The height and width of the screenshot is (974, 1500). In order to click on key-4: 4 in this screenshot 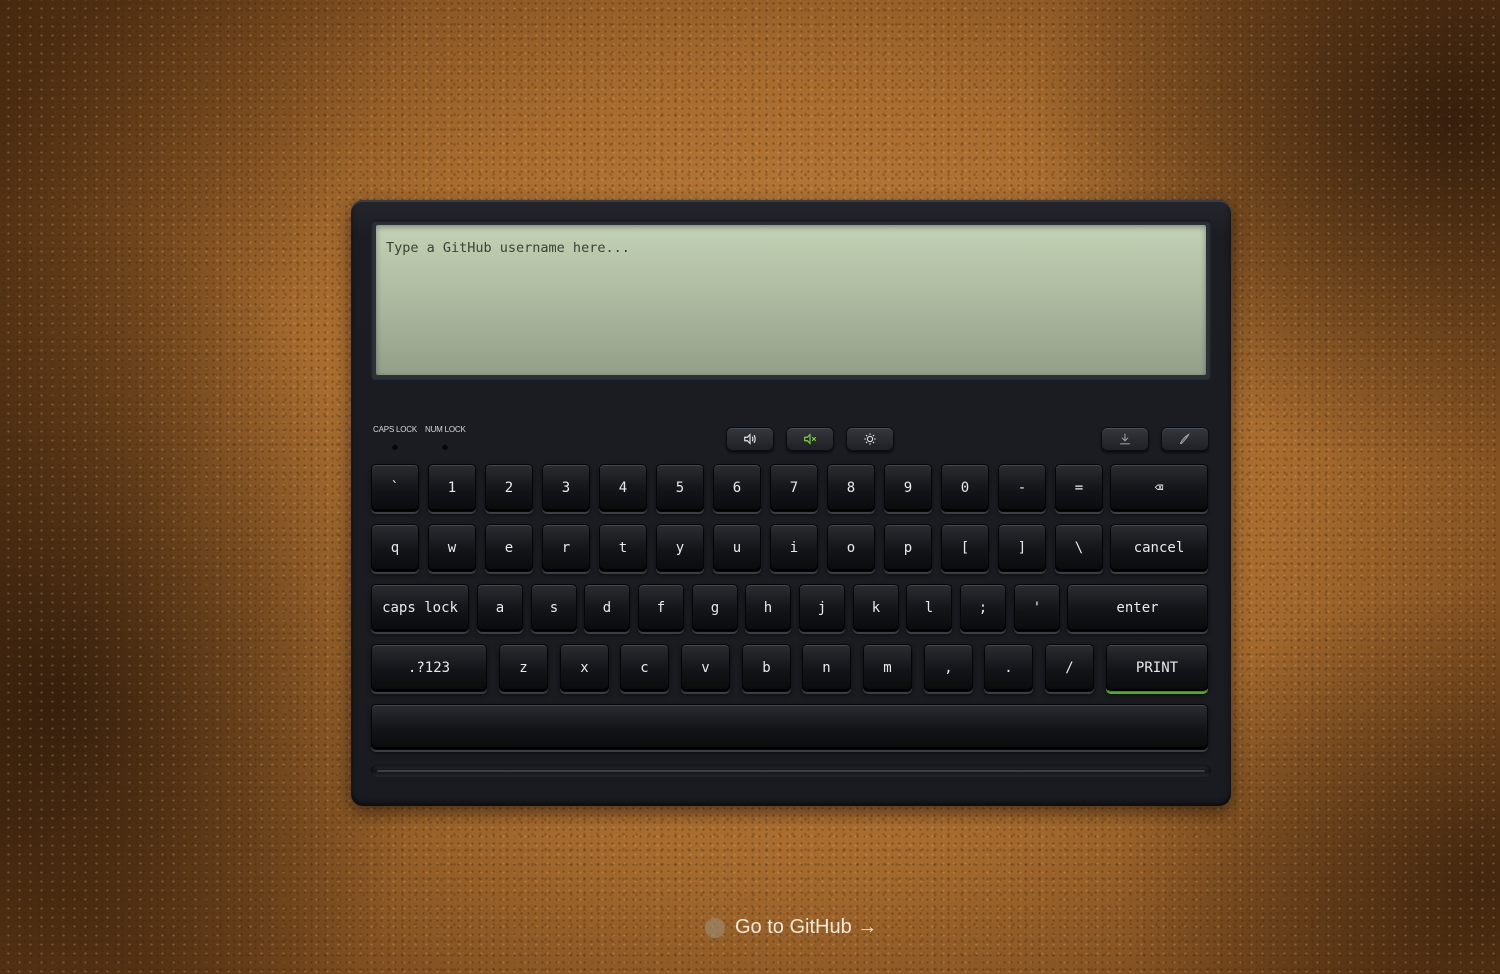, I will do `click(623, 488)`.